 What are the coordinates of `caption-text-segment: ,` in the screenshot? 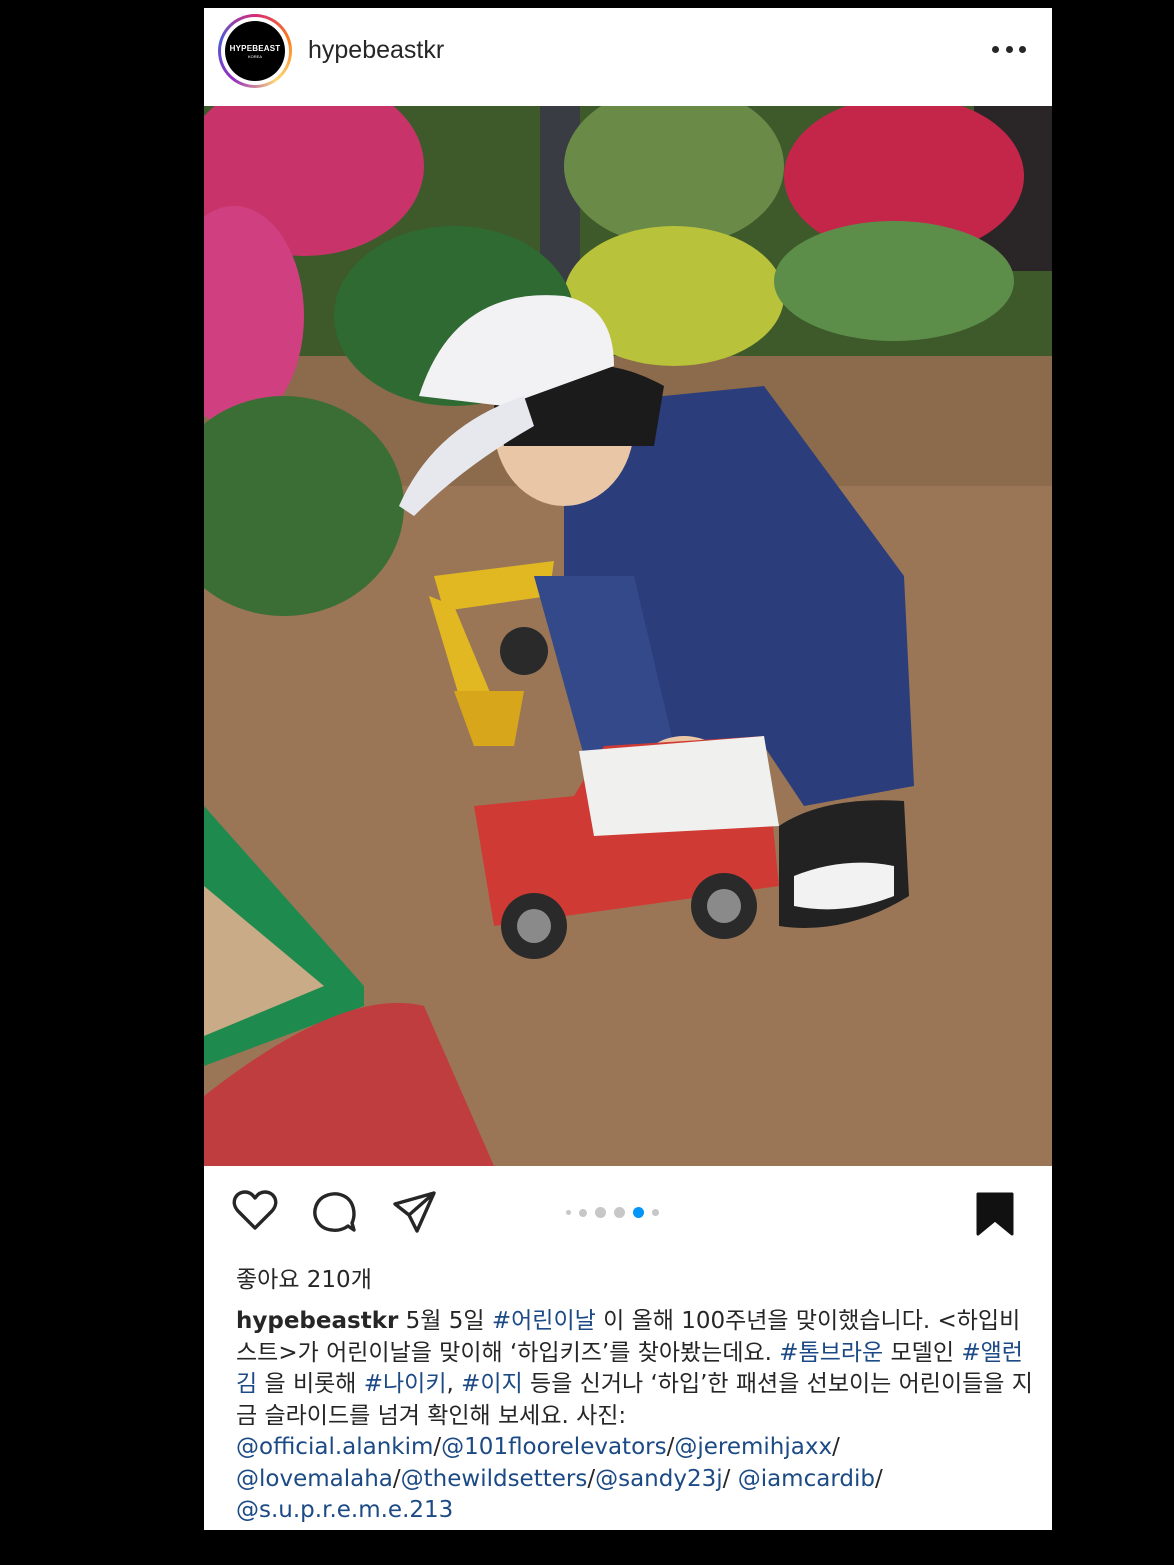 It's located at (454, 1384).